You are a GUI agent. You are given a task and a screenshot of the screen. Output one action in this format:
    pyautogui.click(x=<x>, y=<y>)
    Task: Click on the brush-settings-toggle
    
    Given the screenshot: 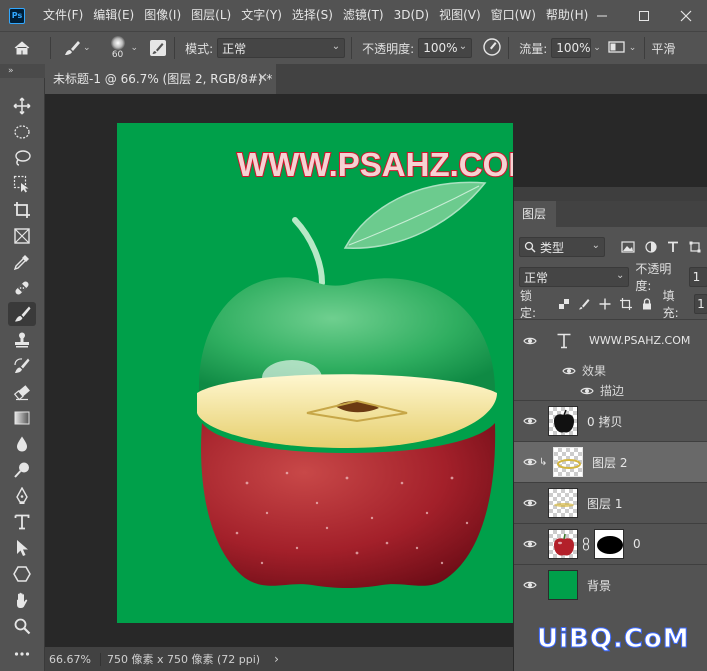 What is the action you would take?
    pyautogui.click(x=158, y=48)
    